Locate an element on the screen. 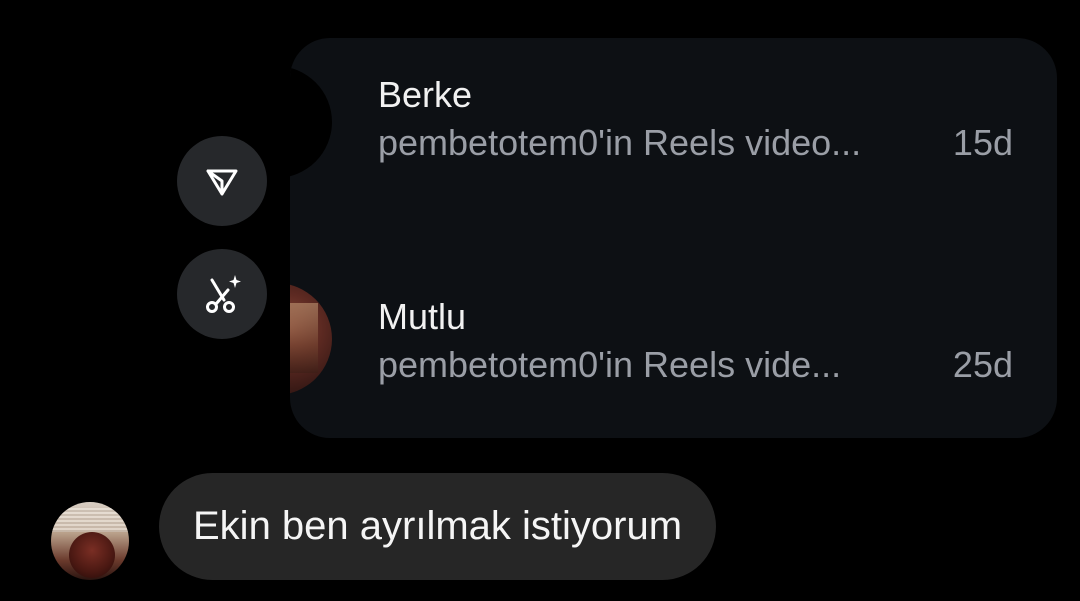  message-time: 25d is located at coordinates (982, 364).